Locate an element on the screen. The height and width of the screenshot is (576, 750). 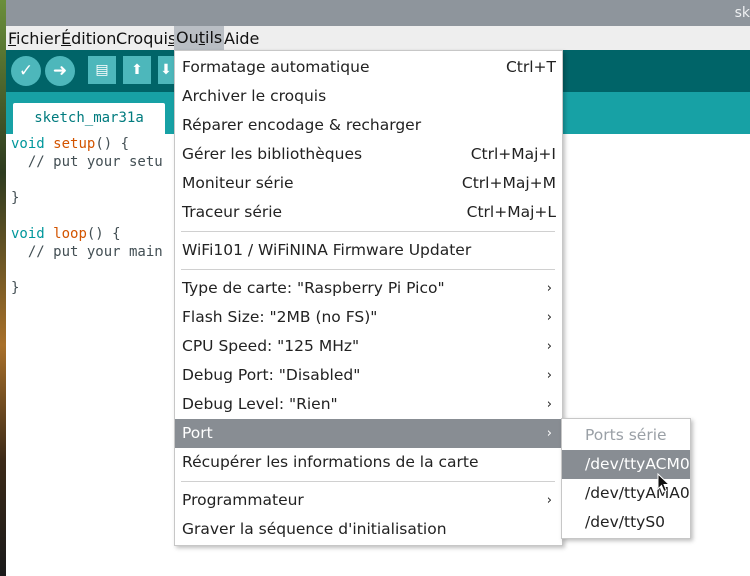
menu-bar: Fichier Édition Croquis Outils Aide is located at coordinates (378, 38).